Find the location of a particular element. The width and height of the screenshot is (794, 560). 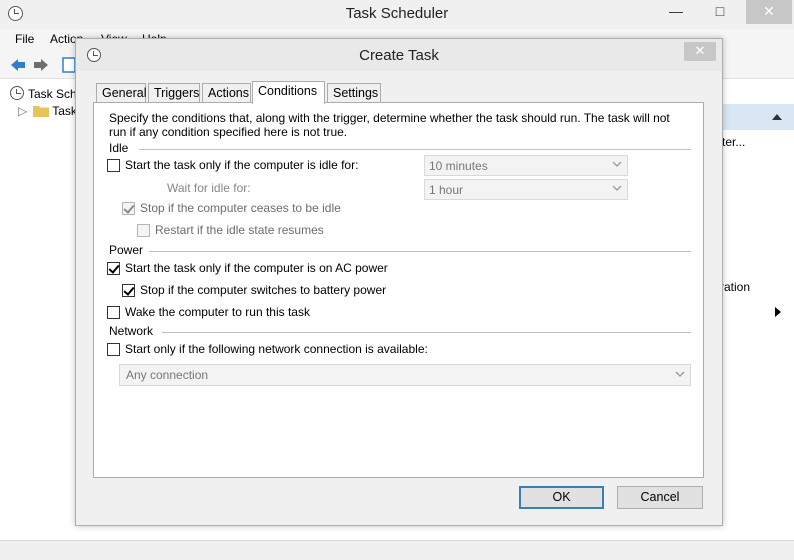

main-titlebar: Task Scheduler — □ ✕ is located at coordinates (397, 14).